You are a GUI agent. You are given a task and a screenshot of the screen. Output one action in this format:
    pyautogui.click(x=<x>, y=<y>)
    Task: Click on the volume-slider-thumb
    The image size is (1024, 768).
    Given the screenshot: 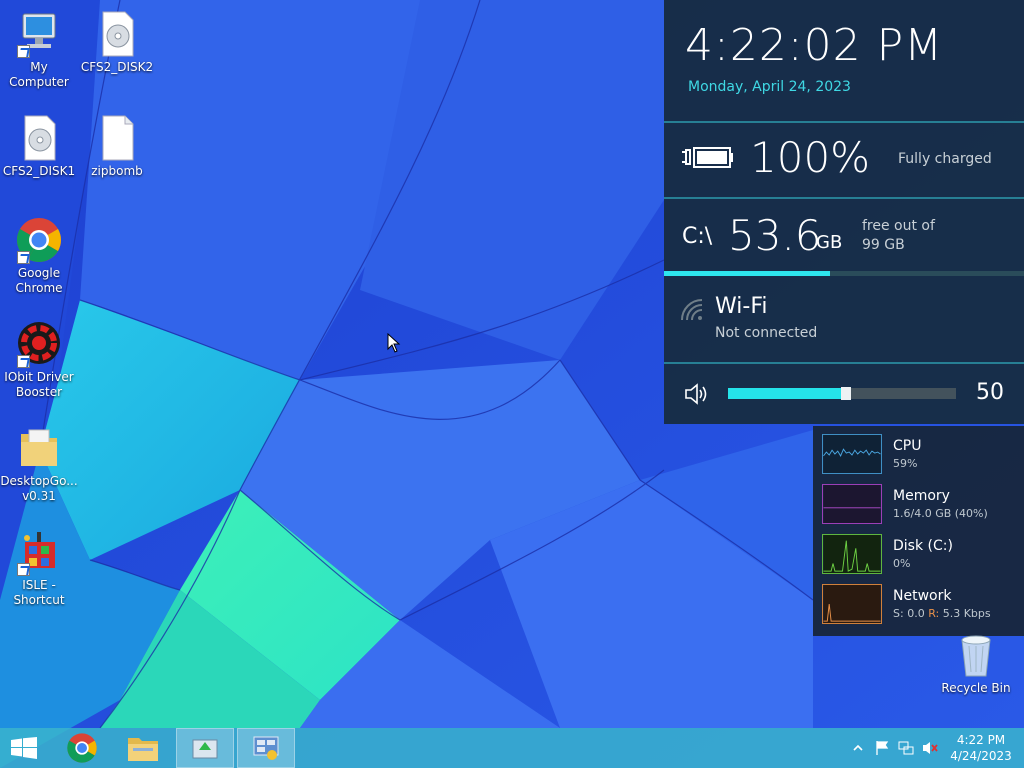 What is the action you would take?
    pyautogui.click(x=846, y=393)
    